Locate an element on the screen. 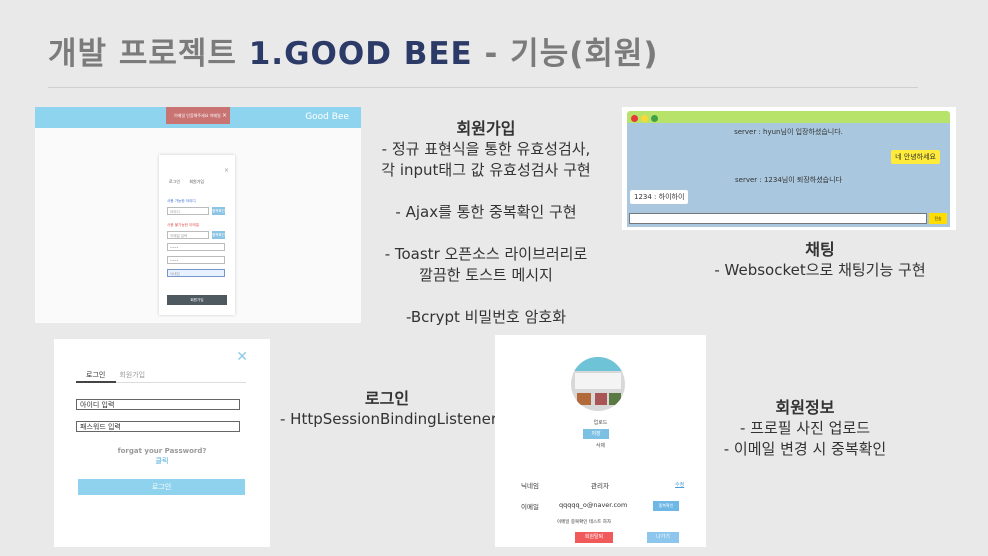 The width and height of the screenshot is (988, 556). login-heading: 로그인 is located at coordinates (387, 398).